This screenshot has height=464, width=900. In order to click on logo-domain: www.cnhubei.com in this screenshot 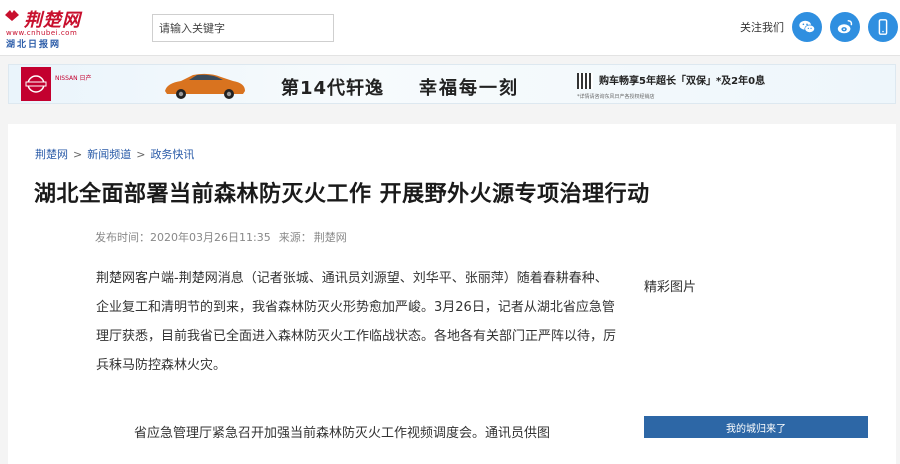, I will do `click(42, 33)`.